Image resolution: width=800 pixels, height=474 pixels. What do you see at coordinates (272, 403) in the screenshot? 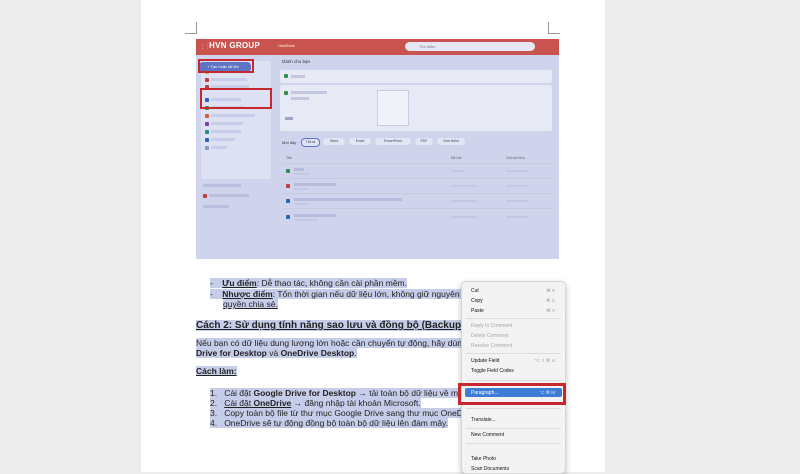
I see `step-bold: OneDrive` at bounding box center [272, 403].